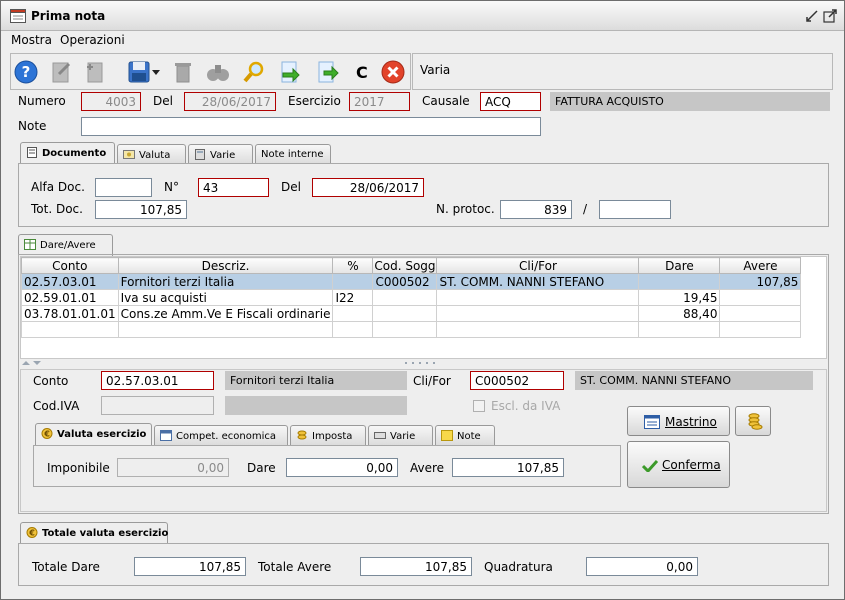 This screenshot has width=845, height=600. Describe the element at coordinates (690, 101) in the screenshot. I see `causale-description: FATTURA ACQUISTO` at that location.